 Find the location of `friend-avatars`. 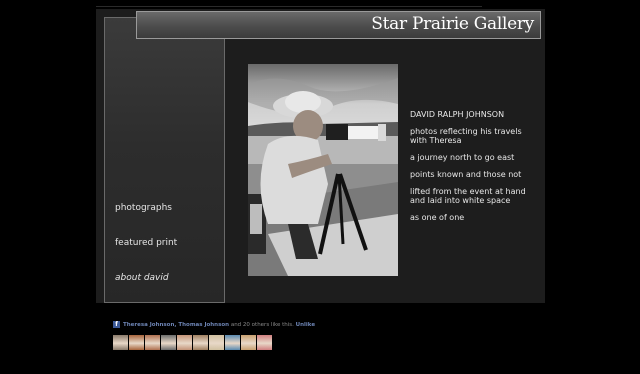

friend-avatars is located at coordinates (192, 342).